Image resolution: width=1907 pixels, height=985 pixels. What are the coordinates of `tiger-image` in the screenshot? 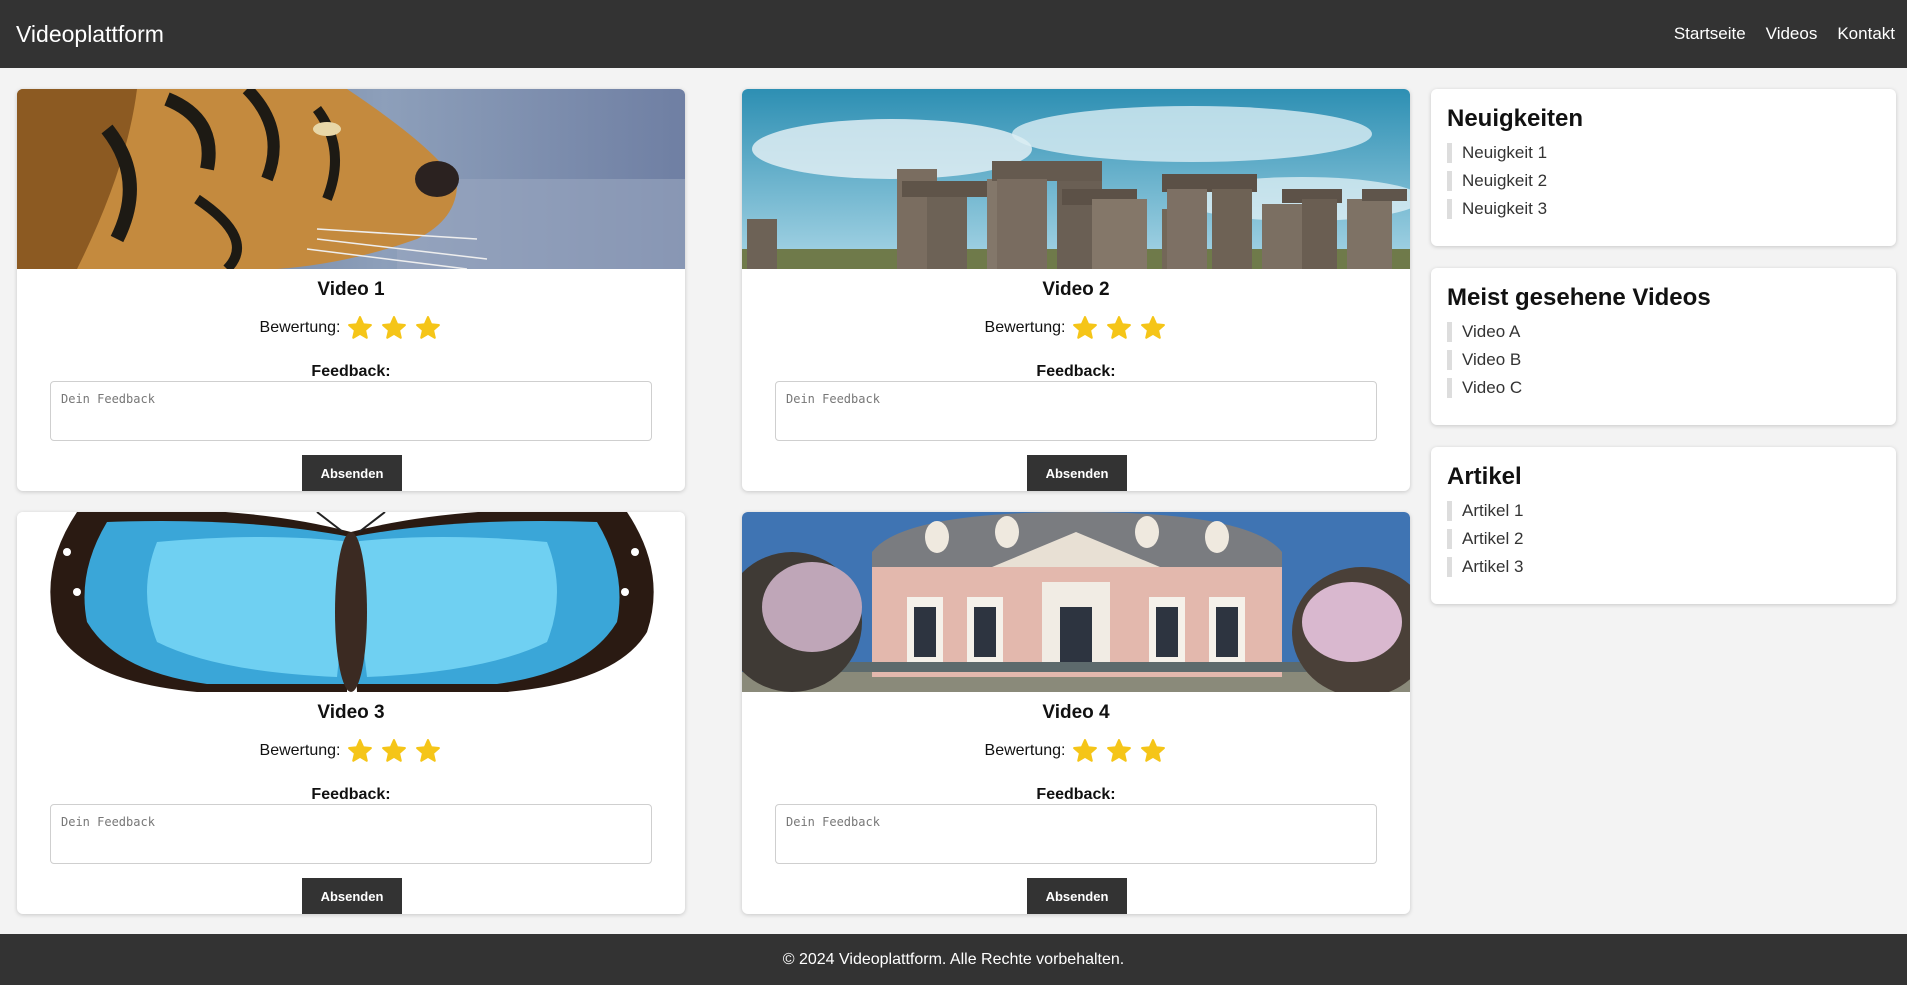 It's located at (351, 179).